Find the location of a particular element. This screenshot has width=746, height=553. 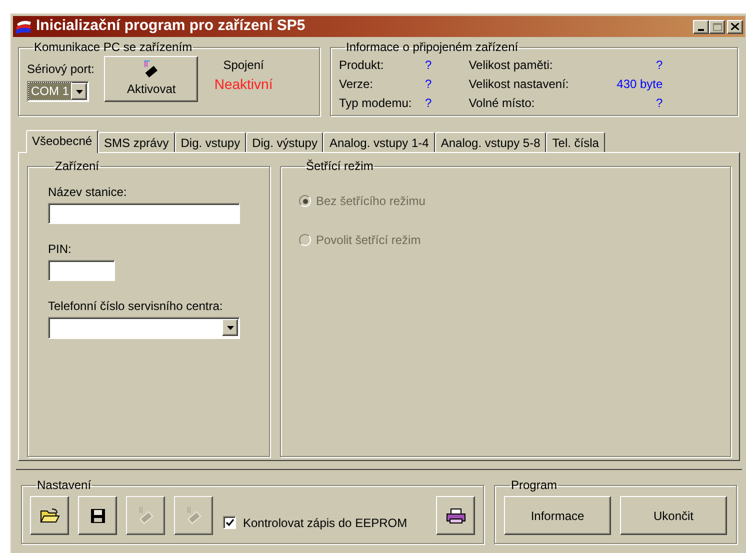

tab: Analog. vstupy 1-4 is located at coordinates (379, 142).